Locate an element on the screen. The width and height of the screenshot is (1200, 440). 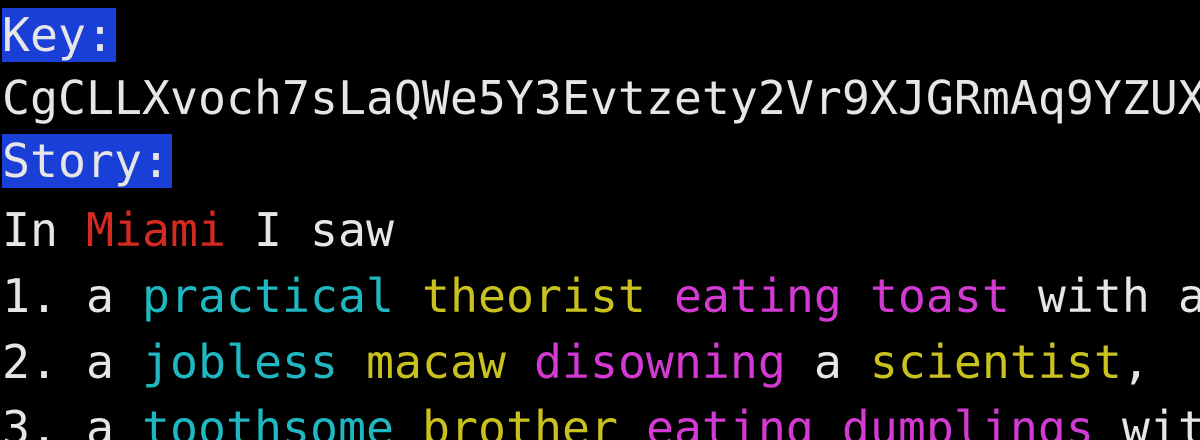
item-noun: brother is located at coordinates (519, 420).